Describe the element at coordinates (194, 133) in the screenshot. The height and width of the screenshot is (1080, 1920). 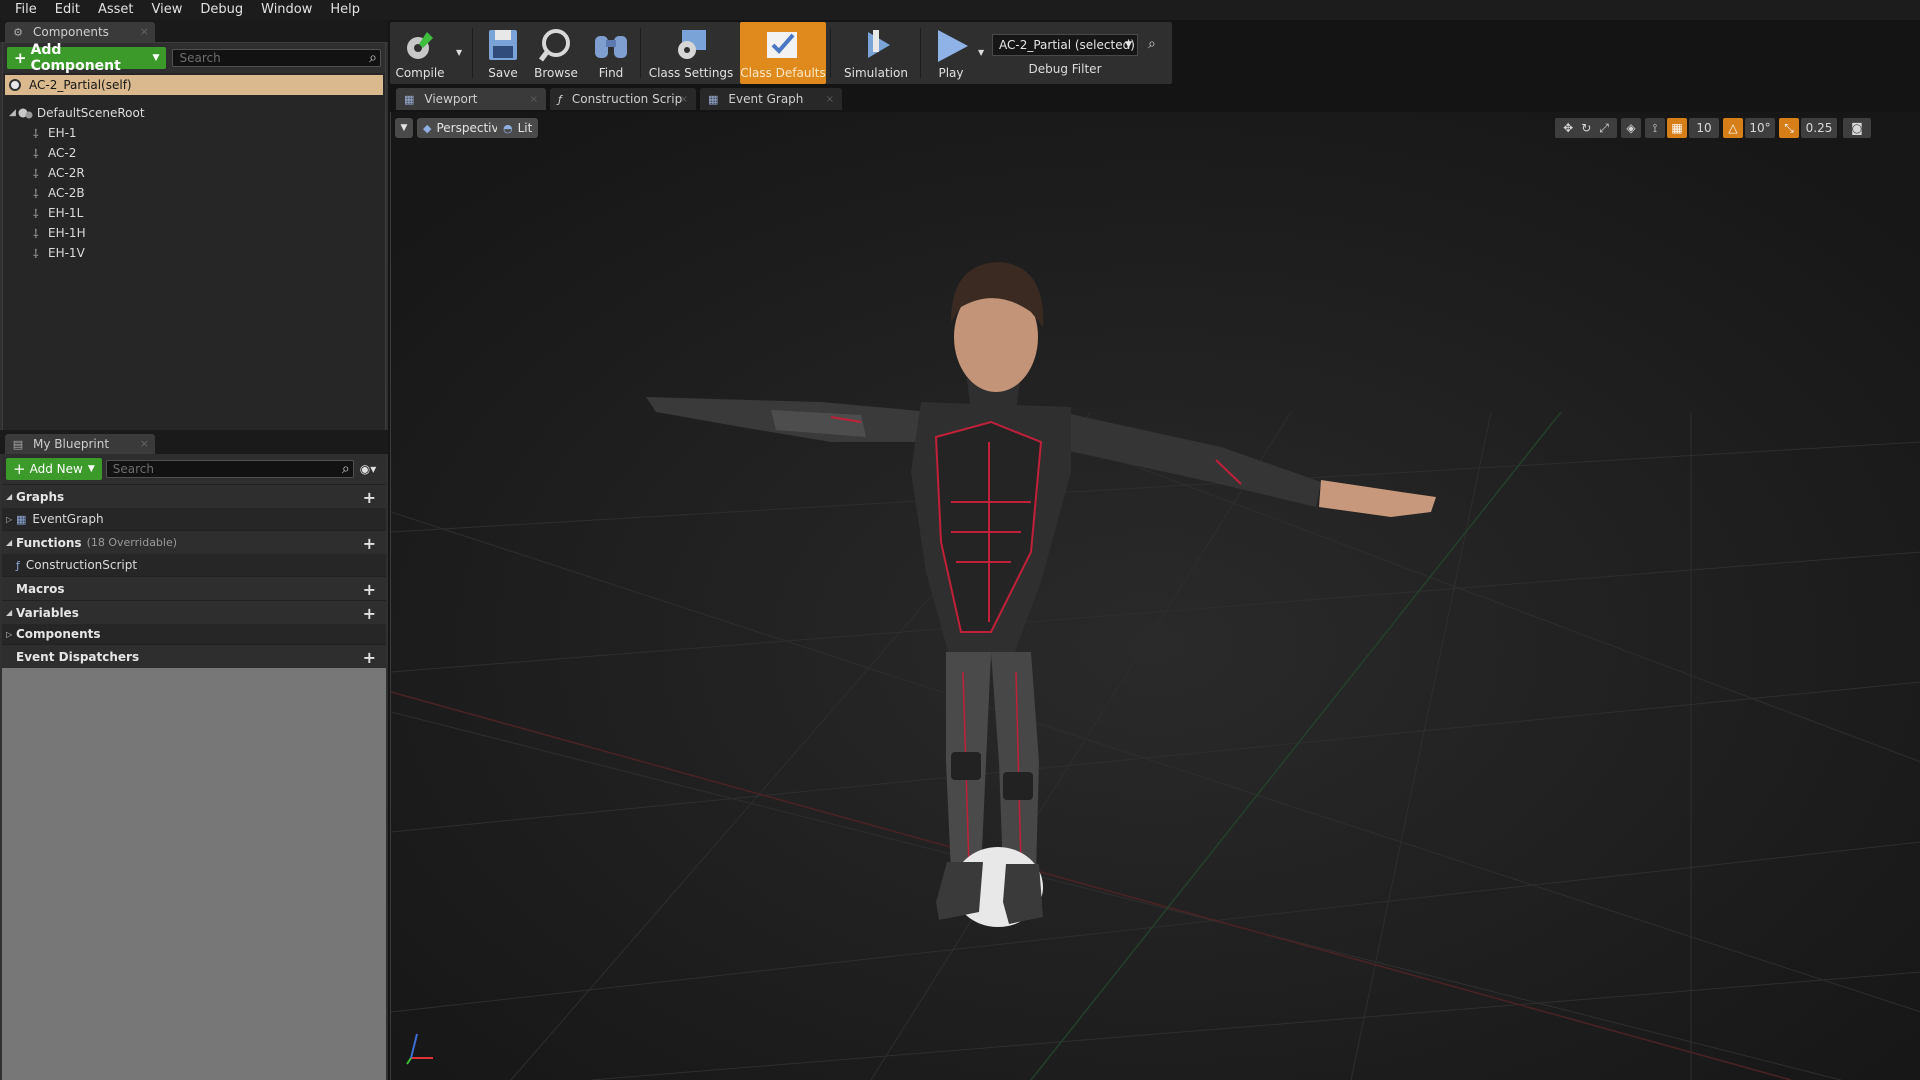
I see `tree-item: ⸸ EH-1` at that location.